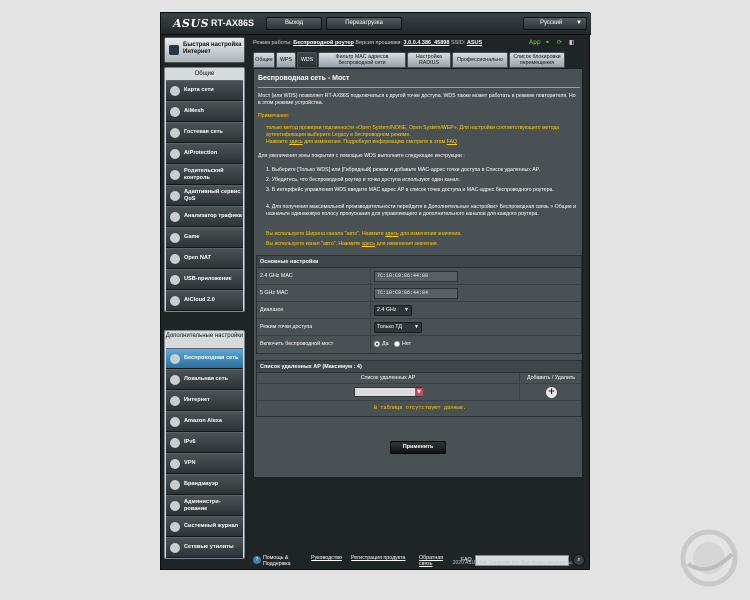  I want to click on sidebar-item-label: Карта сети, so click(199, 90).